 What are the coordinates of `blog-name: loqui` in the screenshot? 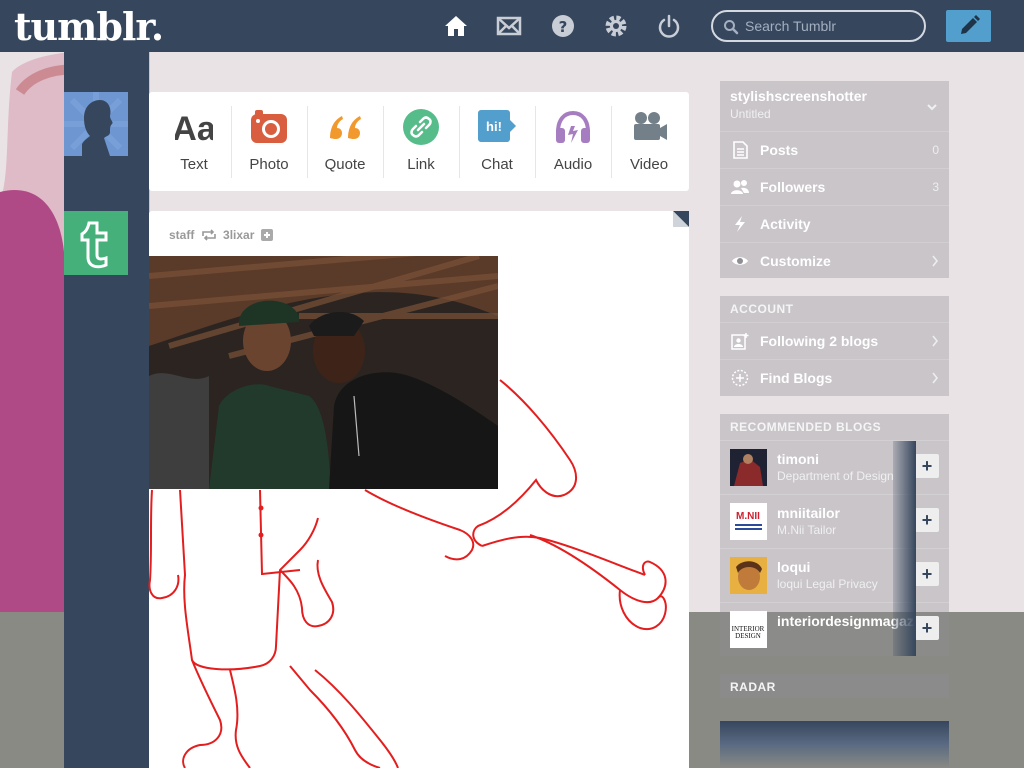 It's located at (794, 567).